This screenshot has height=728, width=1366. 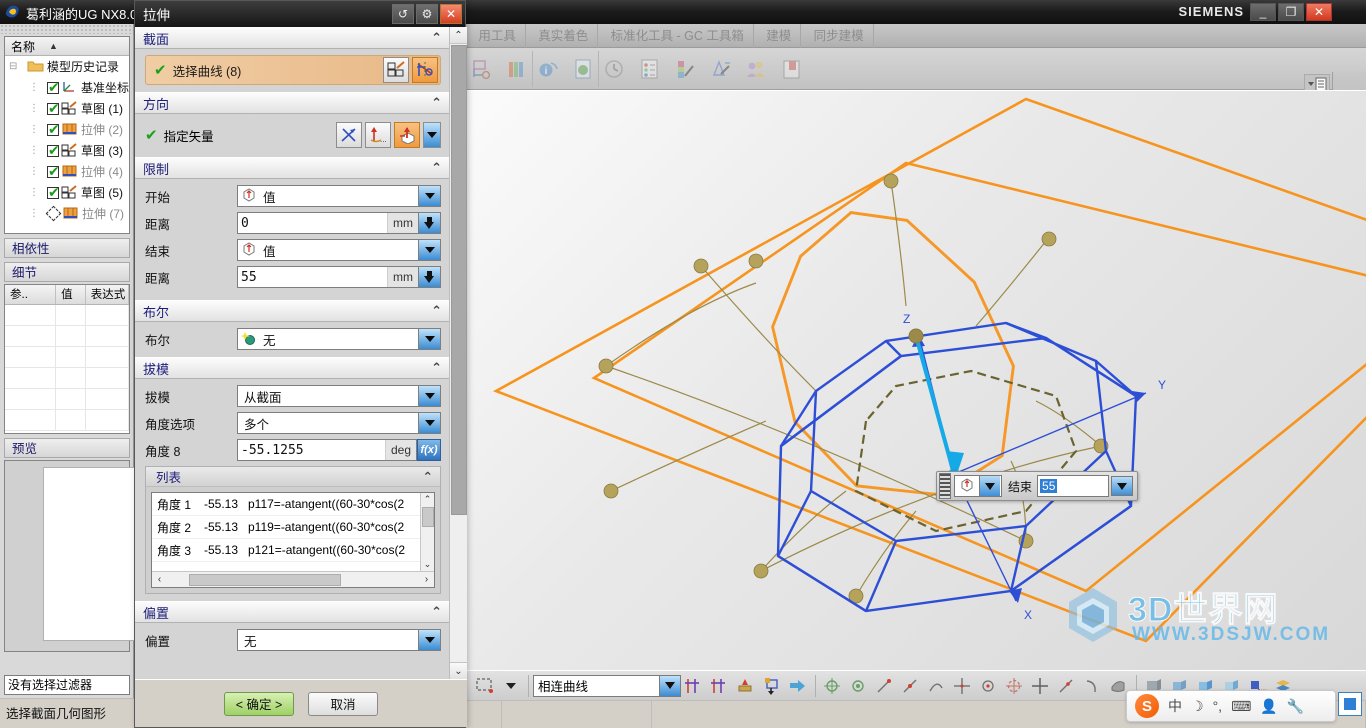 I want to click on vscroll-thumb, so click(x=428, y=517).